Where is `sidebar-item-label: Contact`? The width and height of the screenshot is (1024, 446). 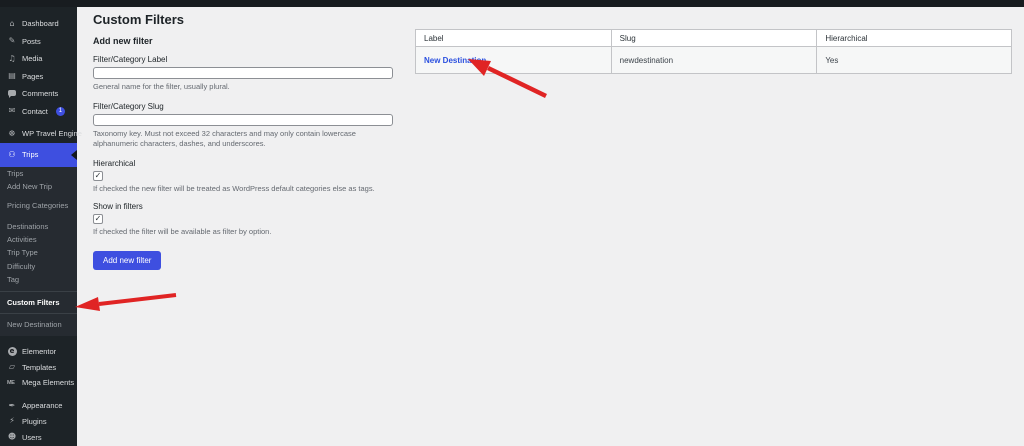 sidebar-item-label: Contact is located at coordinates (35, 111).